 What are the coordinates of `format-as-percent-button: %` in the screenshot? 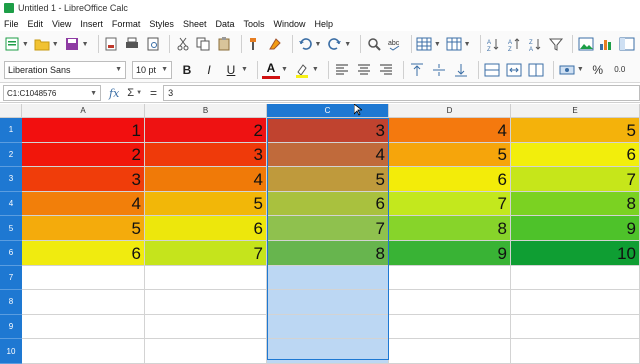 It's located at (598, 70).